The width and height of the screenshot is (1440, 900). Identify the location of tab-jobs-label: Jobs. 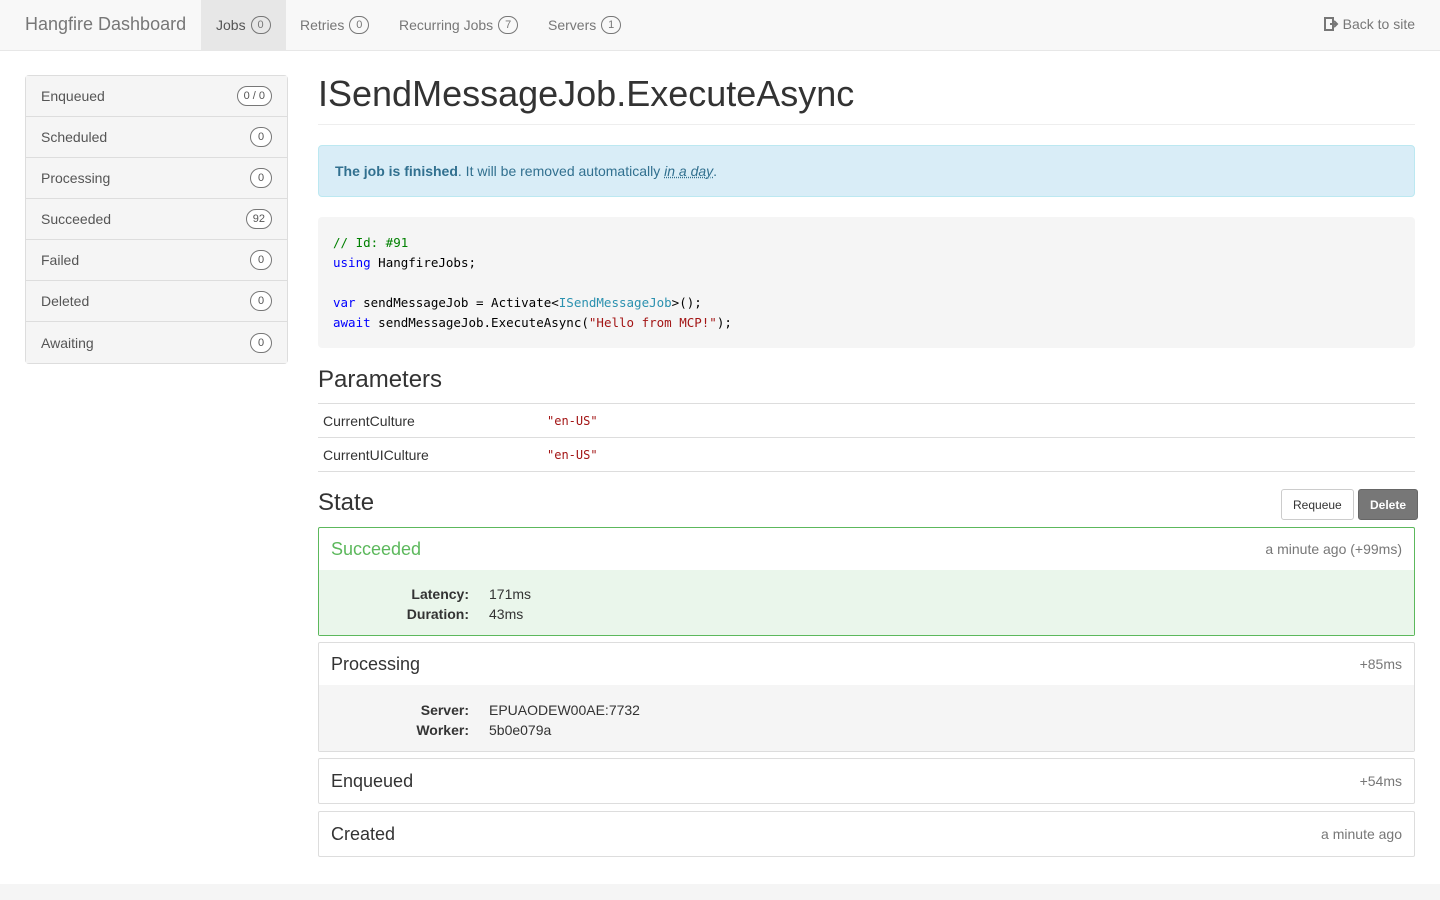
(231, 25).